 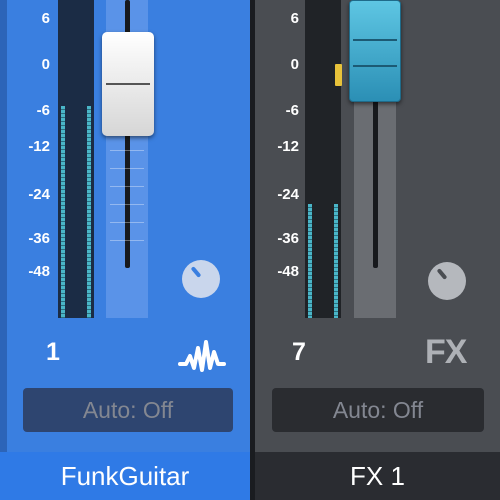 I want to click on channel-name-tab-7: FX 1, so click(x=377, y=476).